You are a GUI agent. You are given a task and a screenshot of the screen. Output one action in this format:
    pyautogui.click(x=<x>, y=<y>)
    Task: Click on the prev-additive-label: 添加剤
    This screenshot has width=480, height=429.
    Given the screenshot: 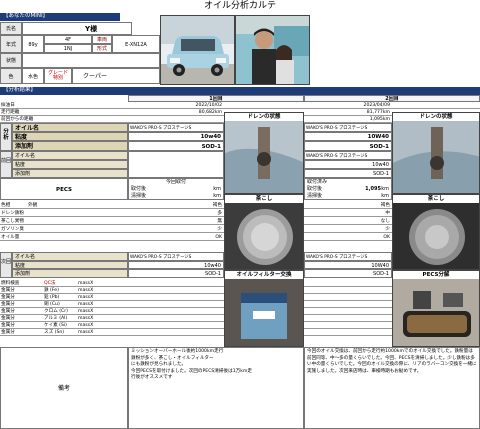 What is the action you would take?
    pyautogui.click(x=70, y=173)
    